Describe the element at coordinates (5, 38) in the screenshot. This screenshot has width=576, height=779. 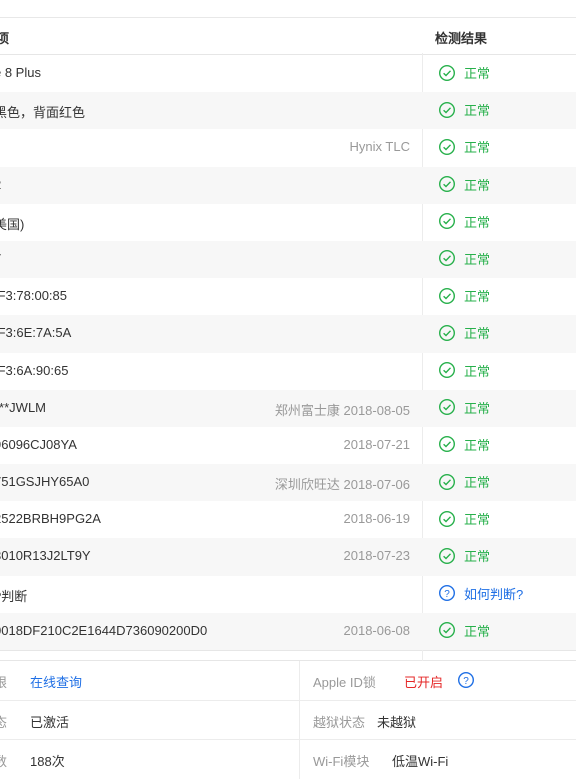
I see `item-column-header: 项` at that location.